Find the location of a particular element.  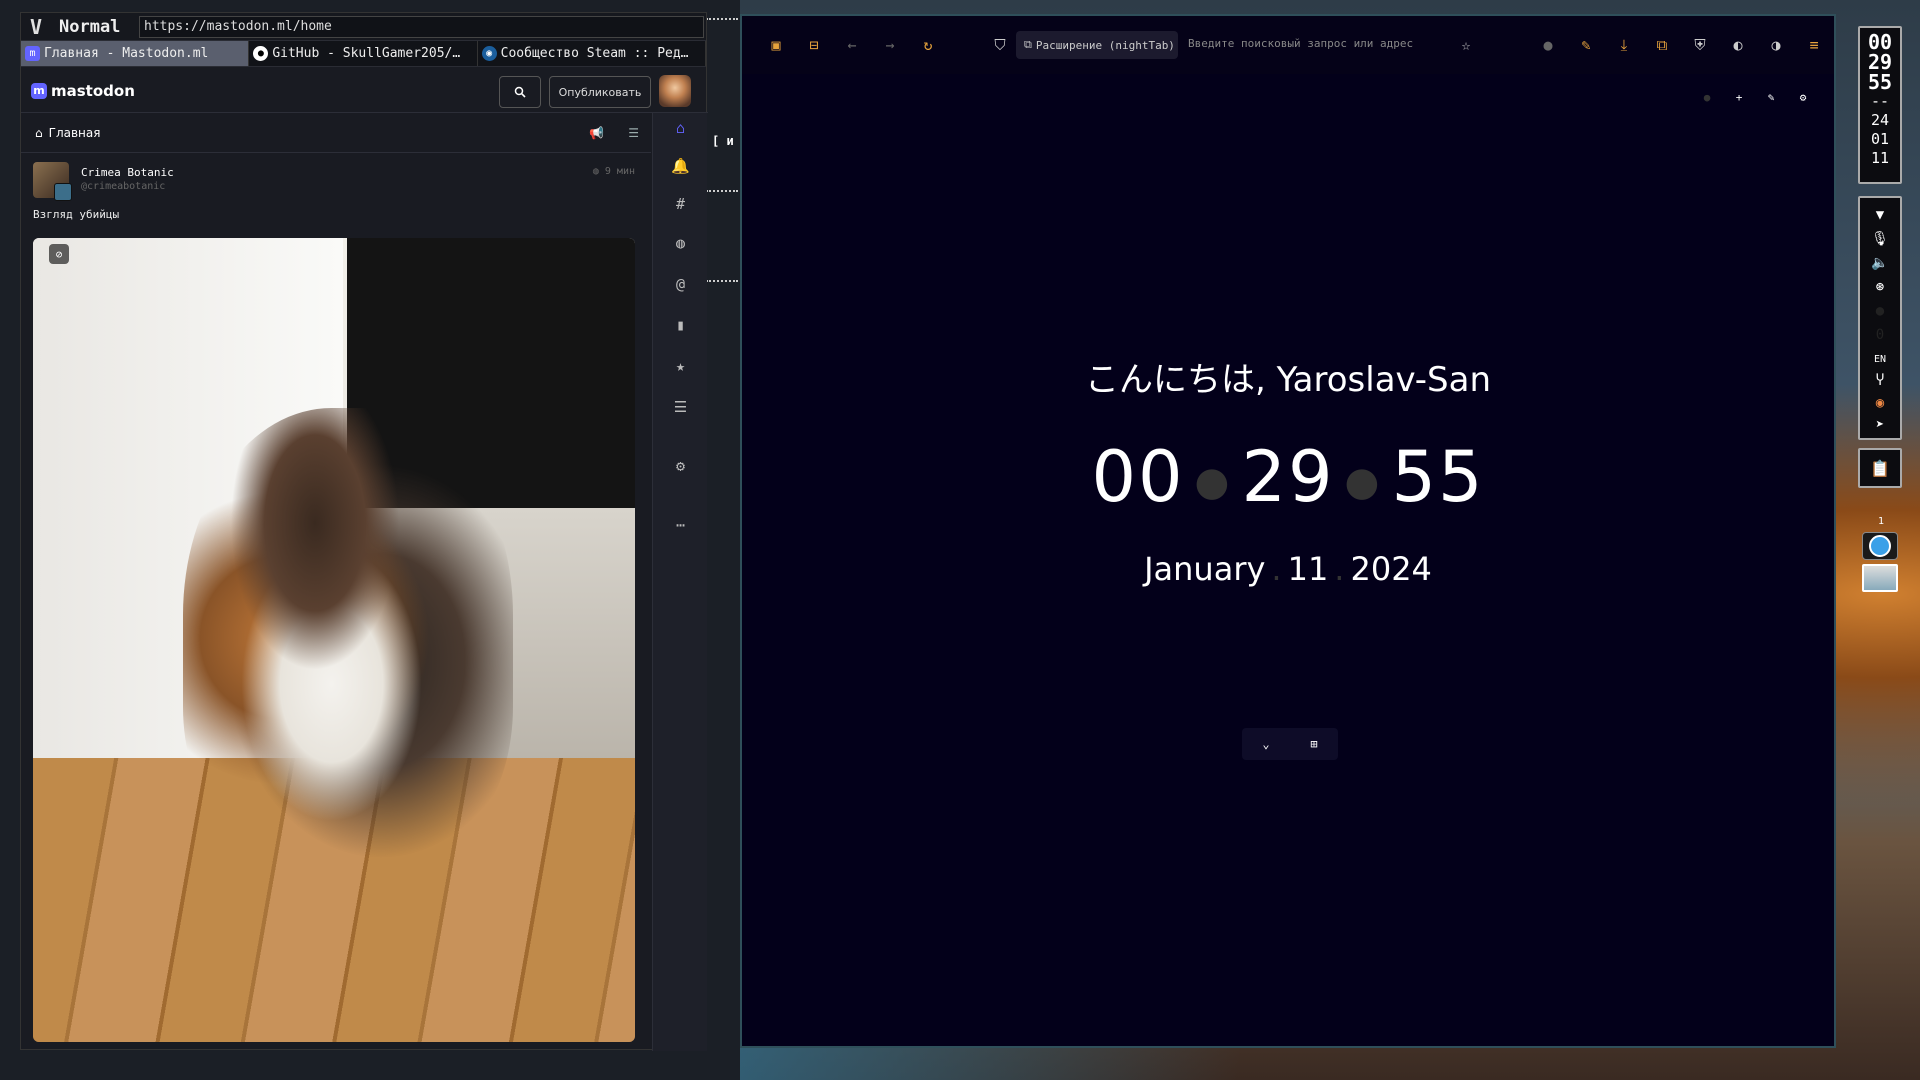

post-author: Crimea Botanic is located at coordinates (127, 172).